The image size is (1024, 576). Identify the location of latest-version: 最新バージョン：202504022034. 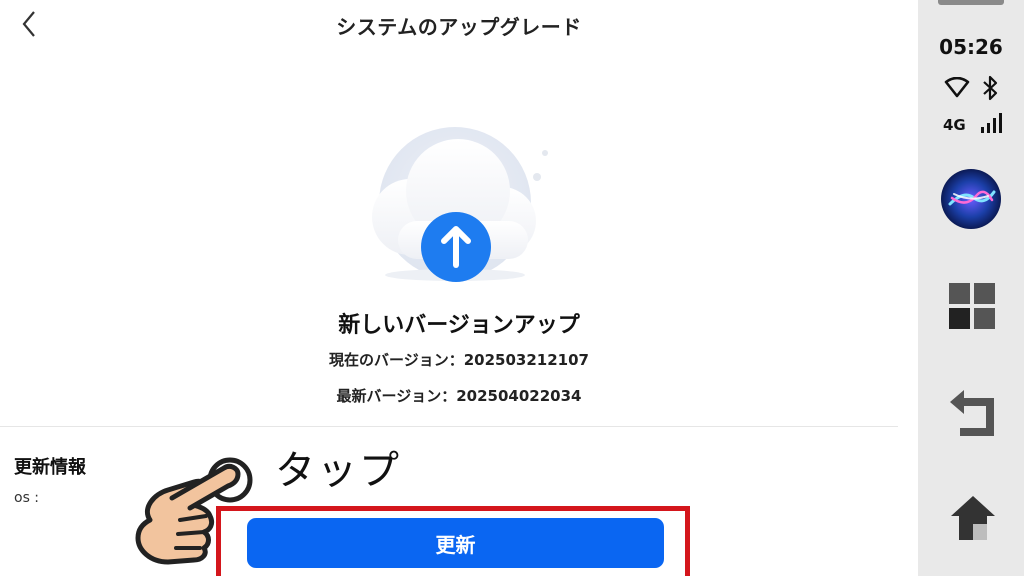
(459, 396).